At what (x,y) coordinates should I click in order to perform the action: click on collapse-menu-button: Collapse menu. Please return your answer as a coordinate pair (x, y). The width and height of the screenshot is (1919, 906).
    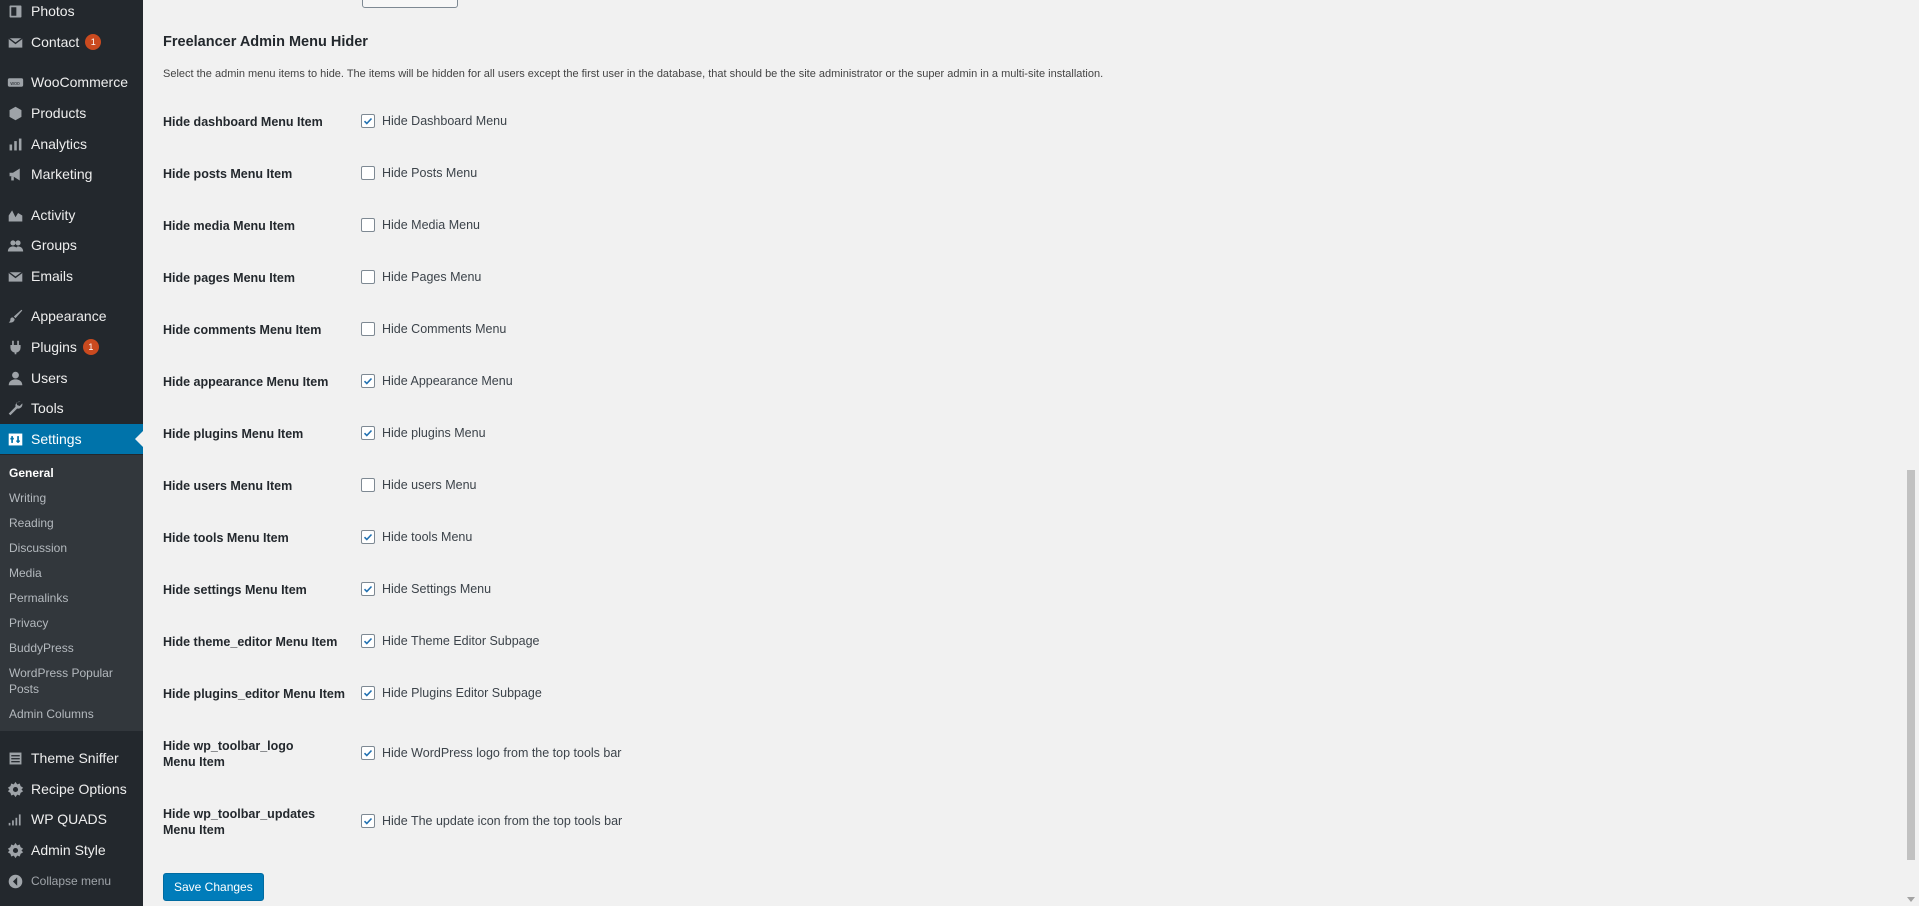
    Looking at the image, I should click on (71, 881).